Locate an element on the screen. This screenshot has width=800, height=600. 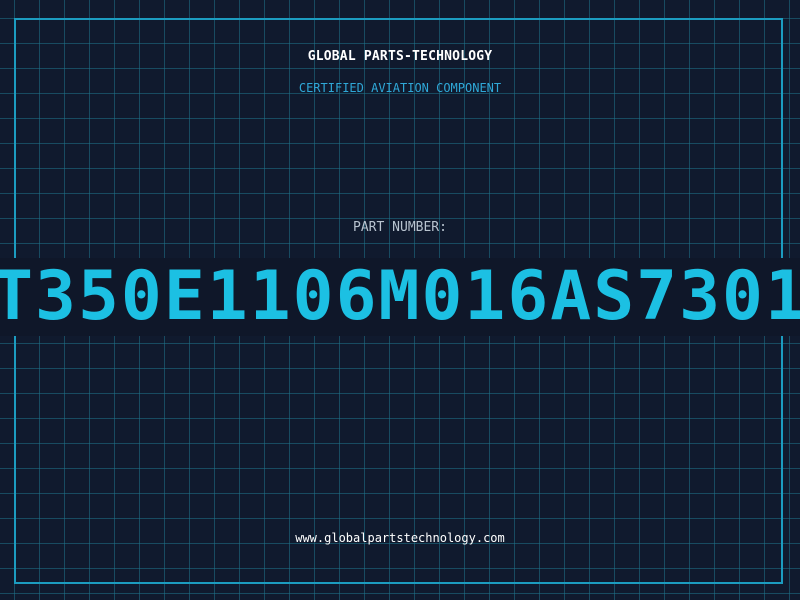
part-number-band: T350E1106M016AS7301 is located at coordinates (400, 297).